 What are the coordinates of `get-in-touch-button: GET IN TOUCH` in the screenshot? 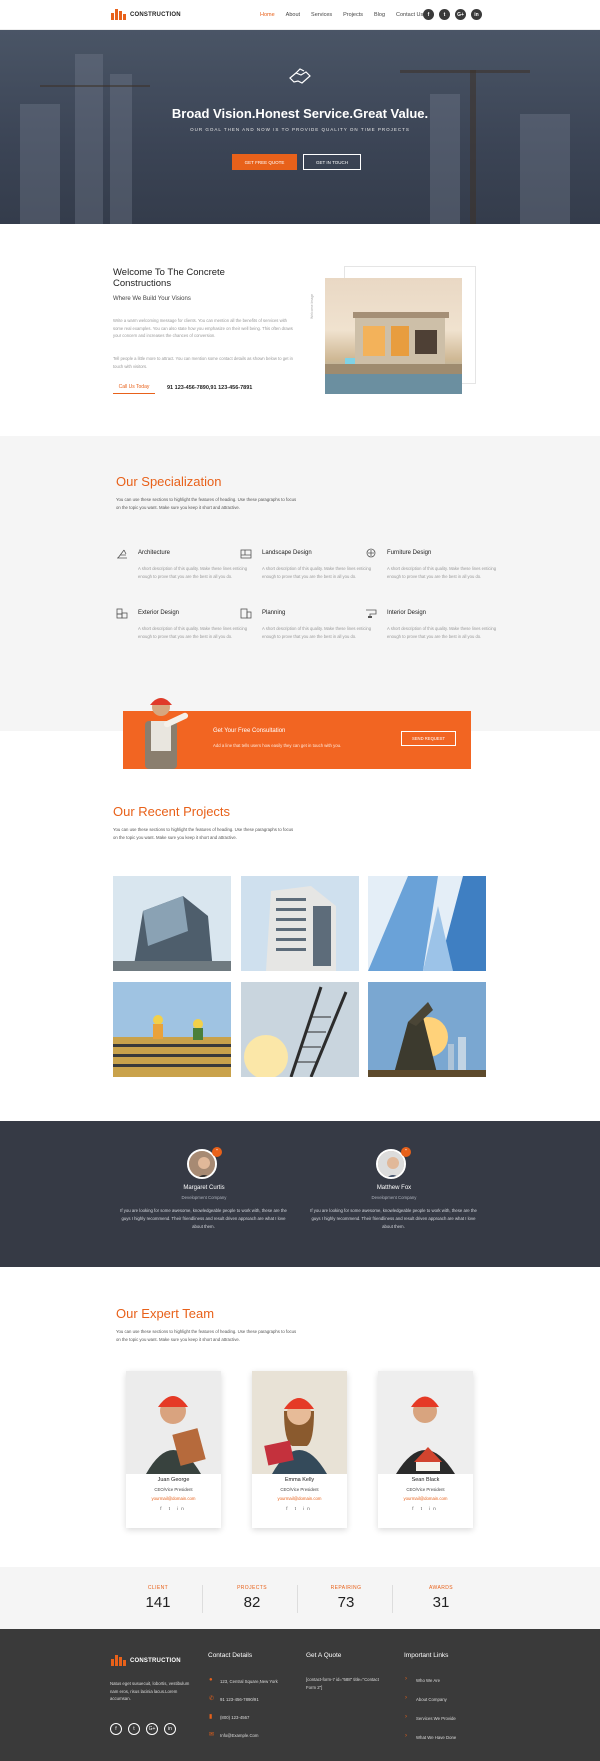 It's located at (332, 162).